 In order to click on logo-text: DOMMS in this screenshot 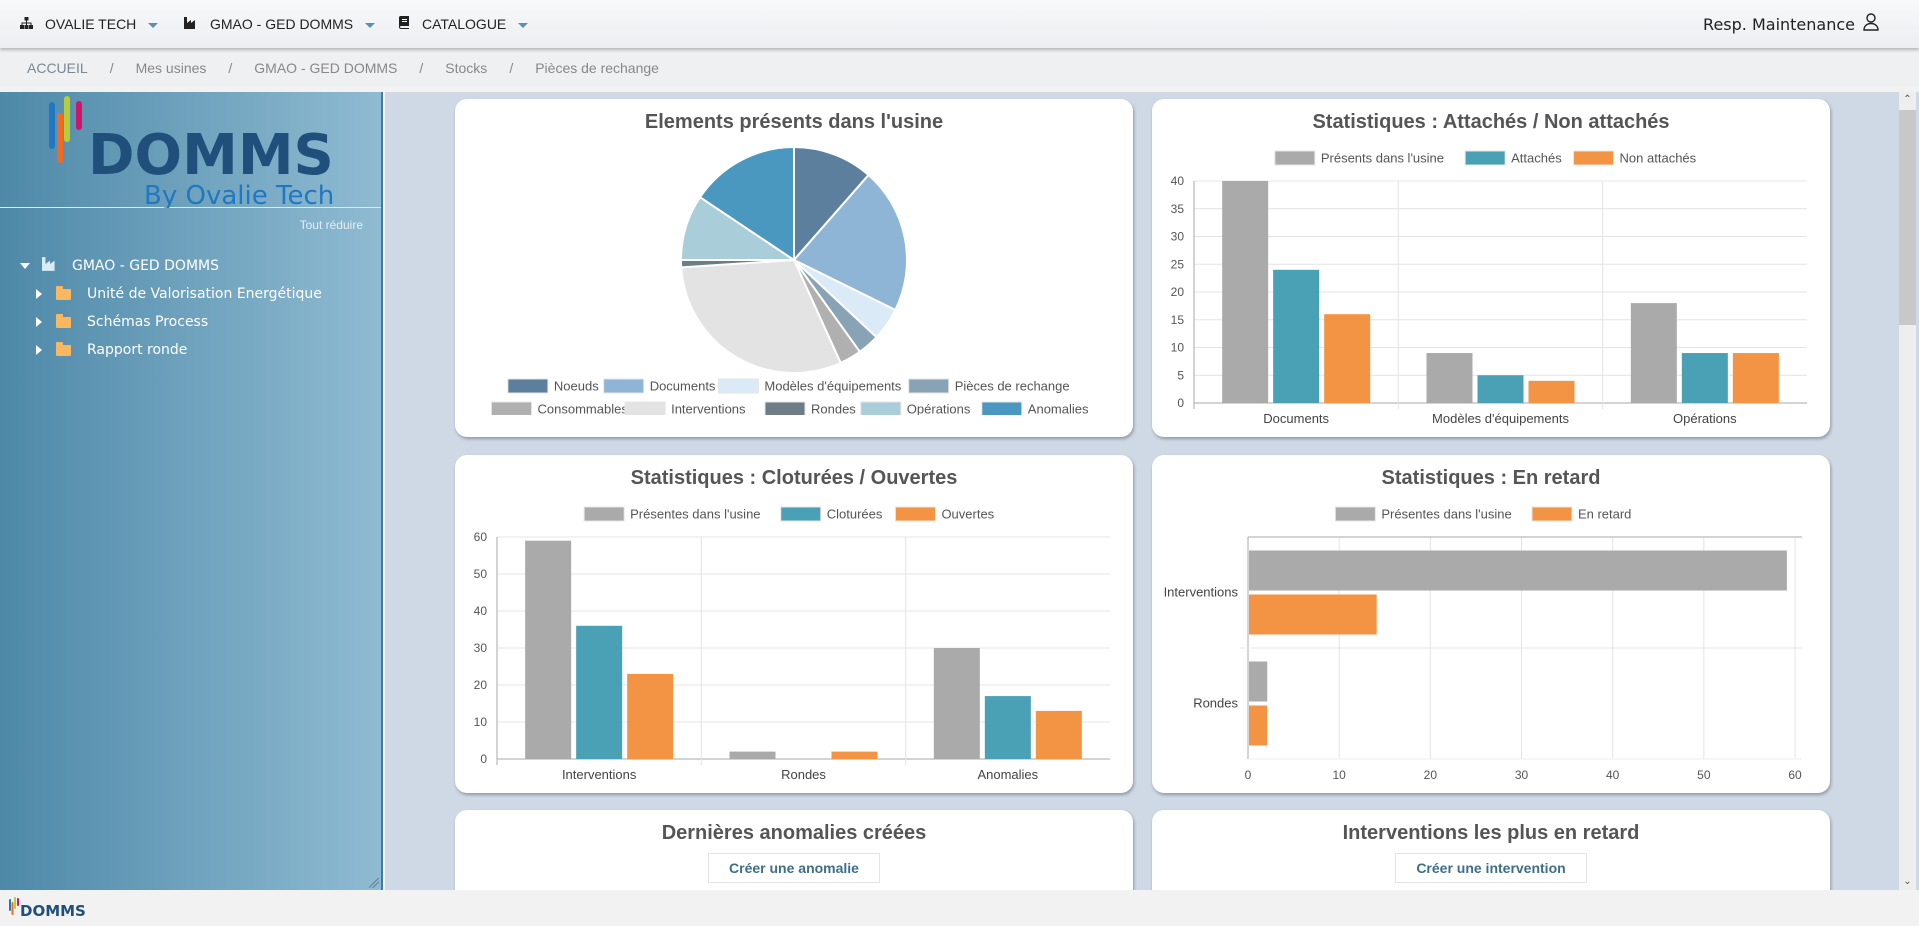, I will do `click(211, 155)`.